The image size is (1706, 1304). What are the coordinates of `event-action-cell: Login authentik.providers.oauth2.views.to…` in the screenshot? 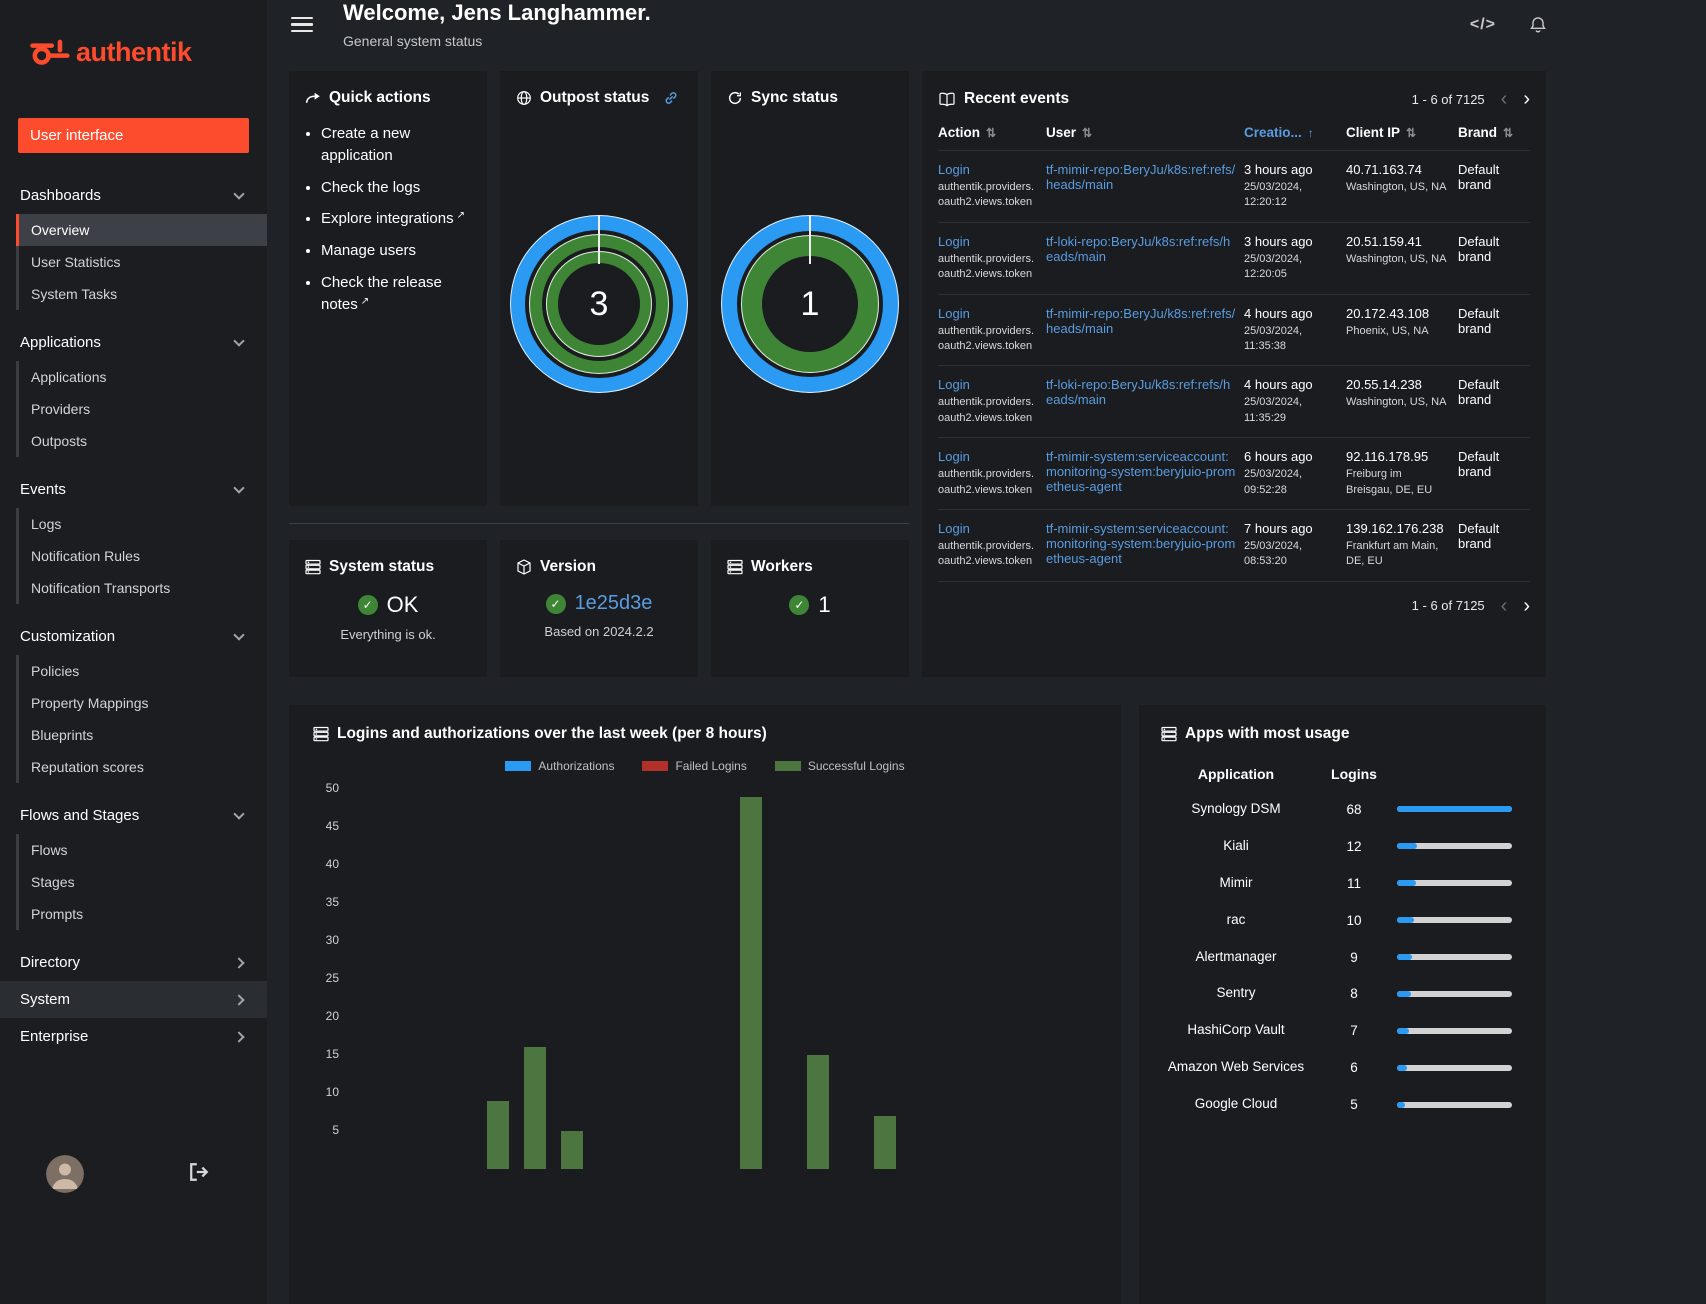 It's located at (992, 473).